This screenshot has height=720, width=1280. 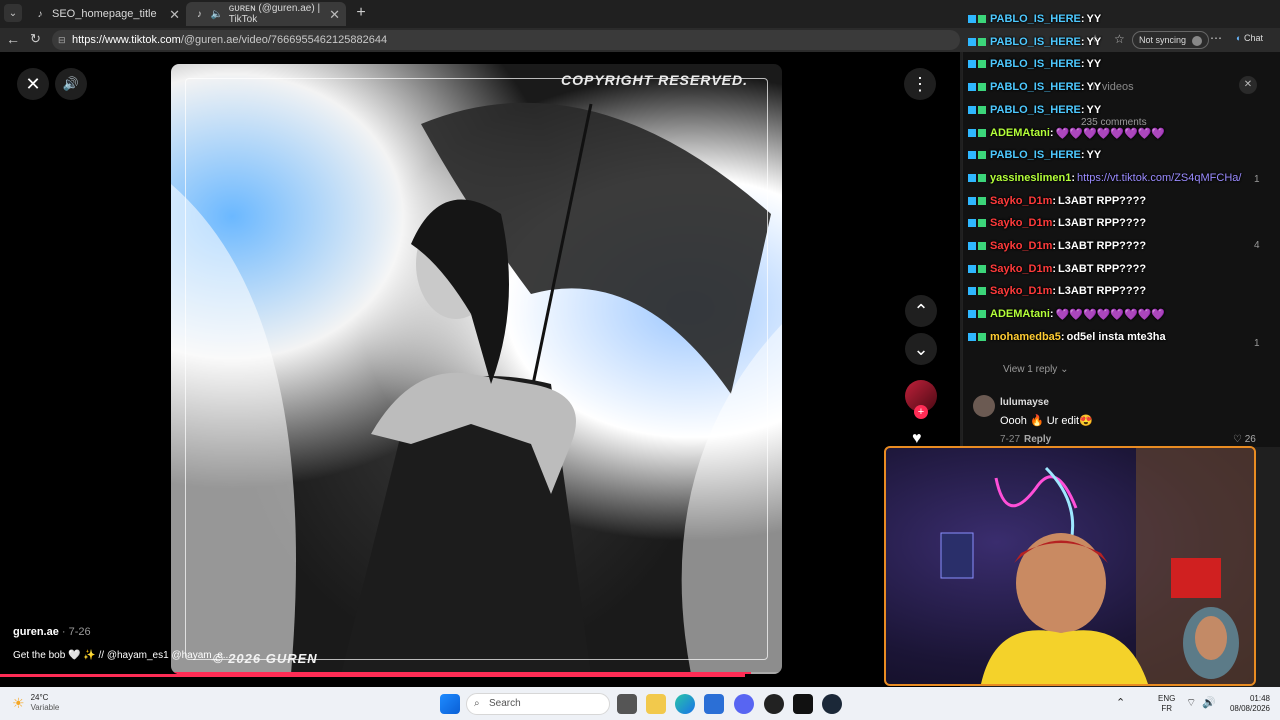 I want to click on speaker-icon: 🔈, so click(x=216, y=14).